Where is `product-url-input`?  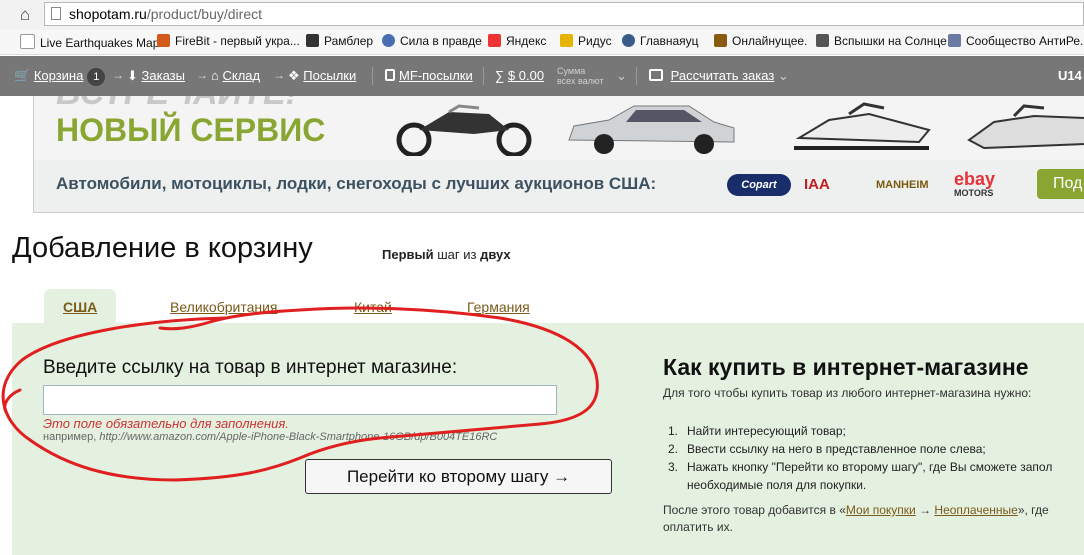
product-url-input is located at coordinates (300, 400).